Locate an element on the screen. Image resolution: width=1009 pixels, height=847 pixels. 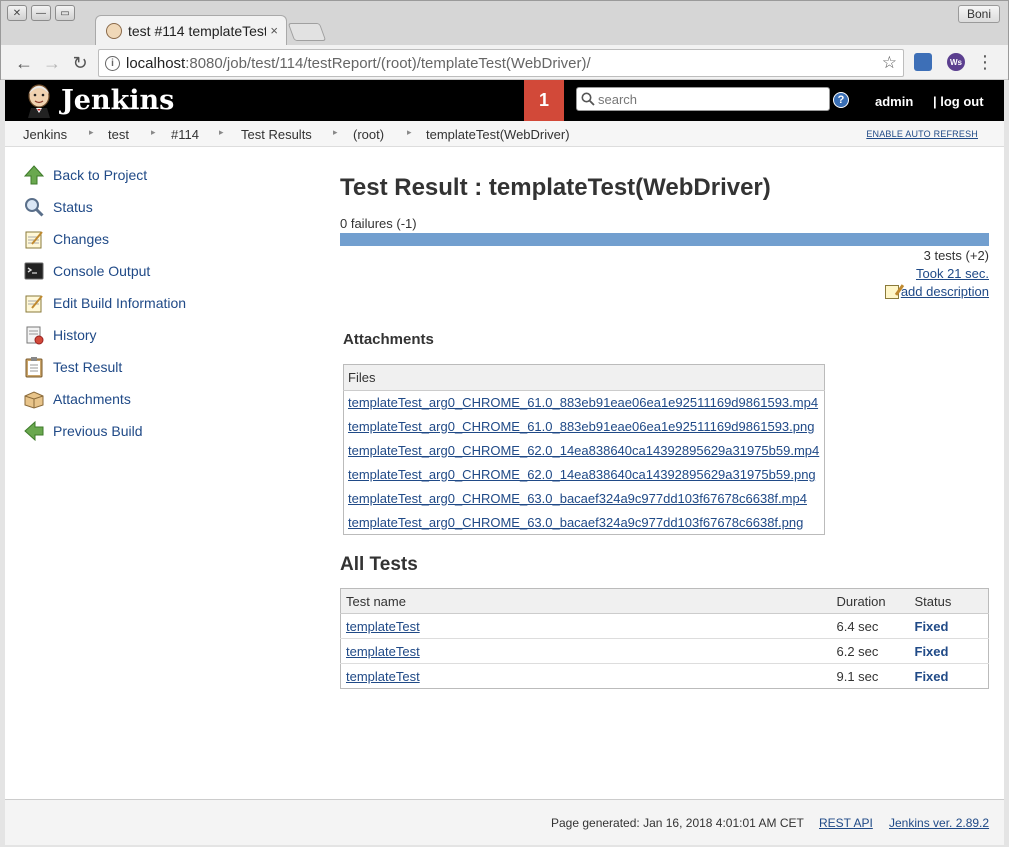
sidebar-item-label: Changes is located at coordinates (81, 239).